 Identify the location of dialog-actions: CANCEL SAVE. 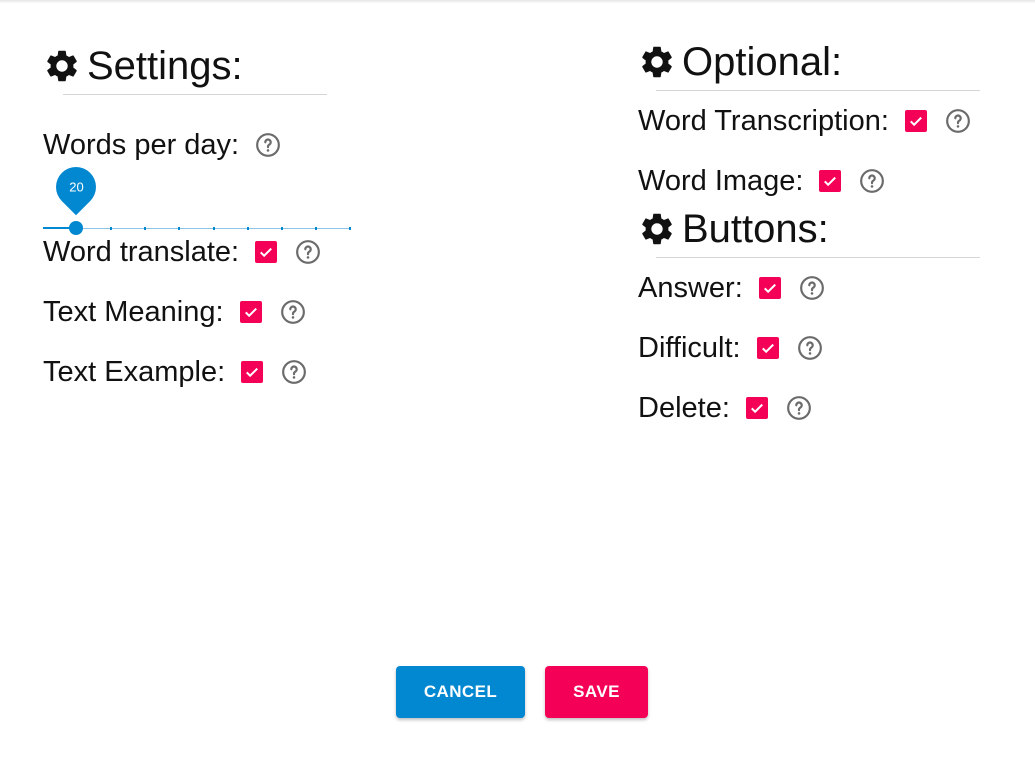
(522, 692).